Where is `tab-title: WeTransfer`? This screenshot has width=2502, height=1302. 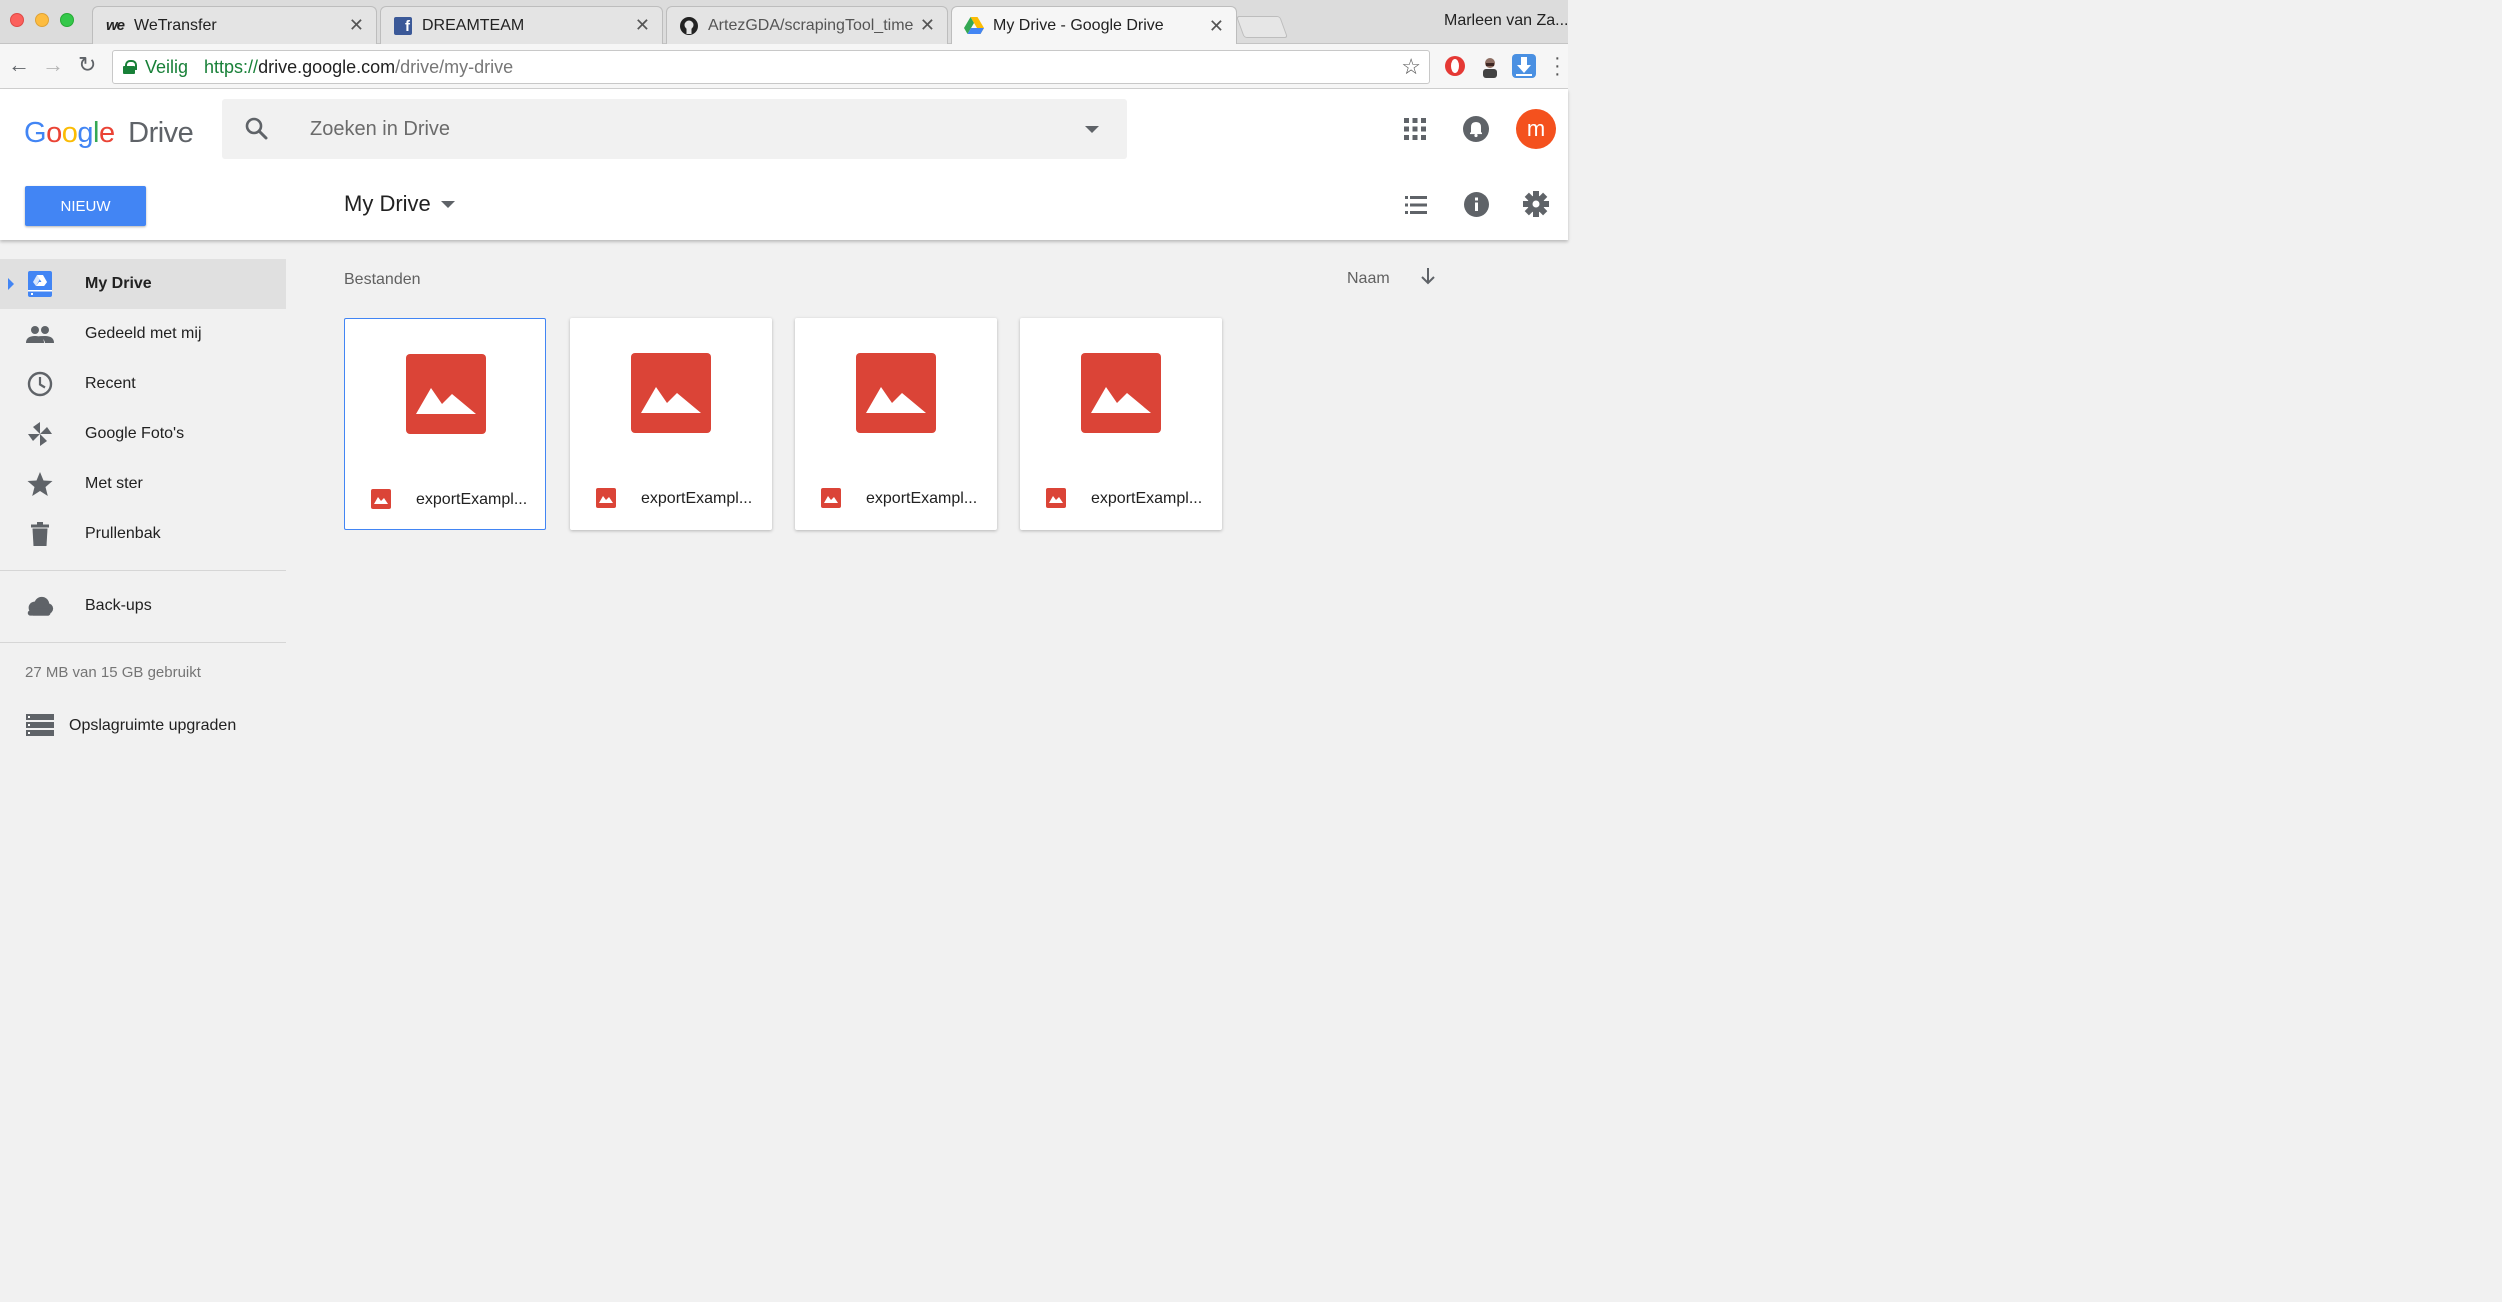 tab-title: WeTransfer is located at coordinates (175, 25).